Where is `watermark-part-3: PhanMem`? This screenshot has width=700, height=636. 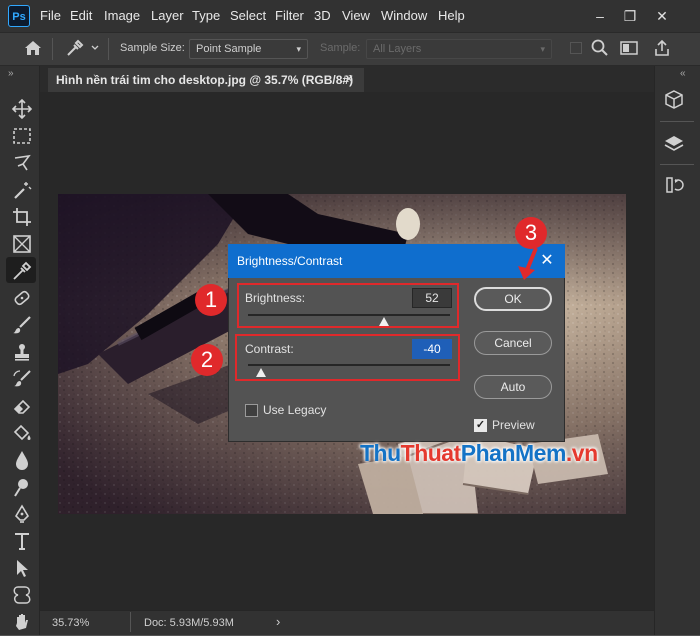 watermark-part-3: PhanMem is located at coordinates (513, 453).